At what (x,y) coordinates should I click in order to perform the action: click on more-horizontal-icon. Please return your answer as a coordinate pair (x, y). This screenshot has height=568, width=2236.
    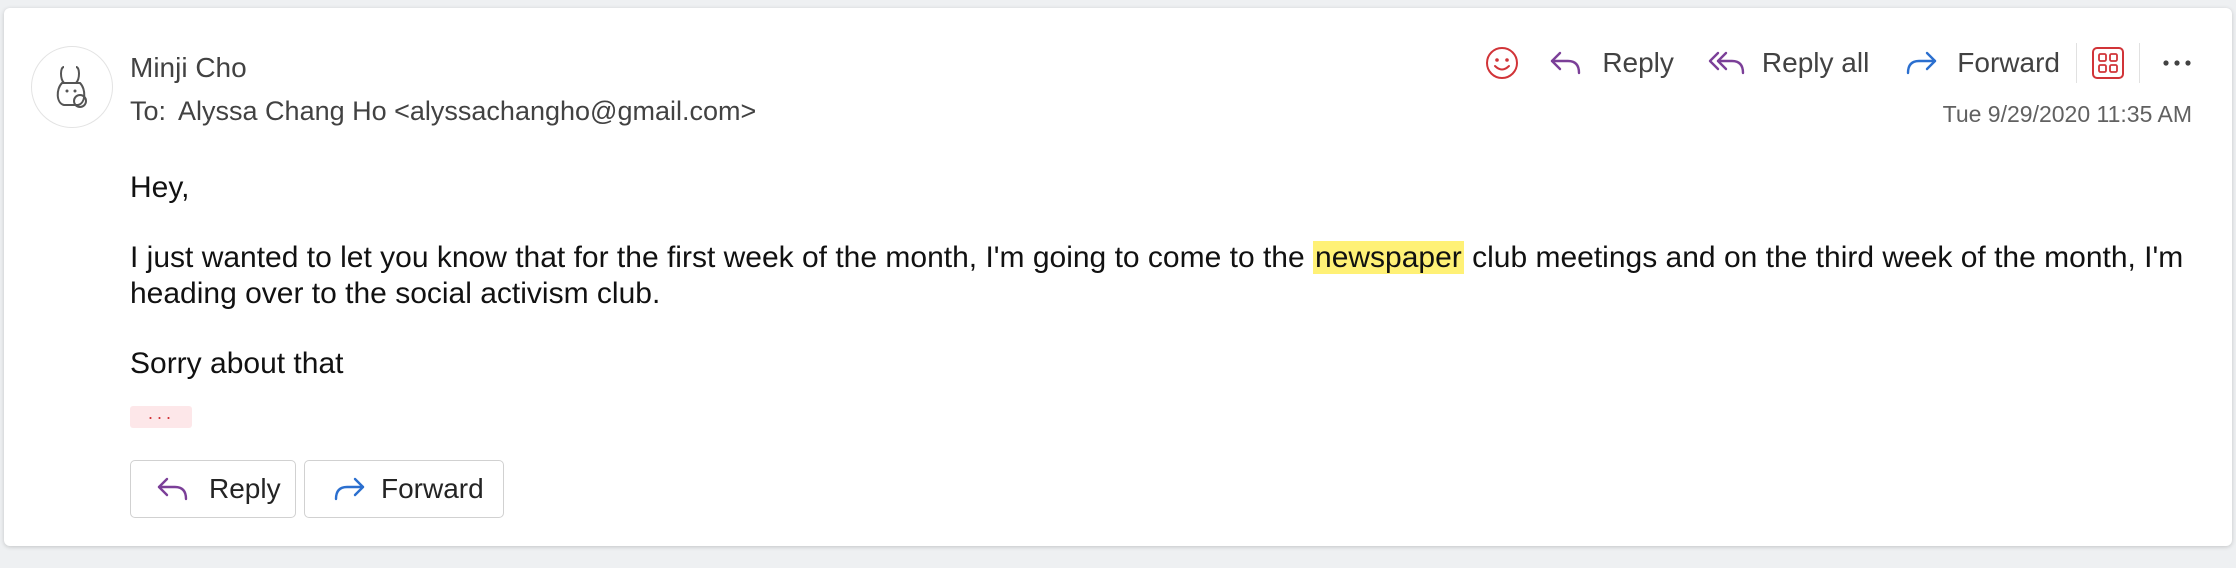
    Looking at the image, I should click on (2177, 63).